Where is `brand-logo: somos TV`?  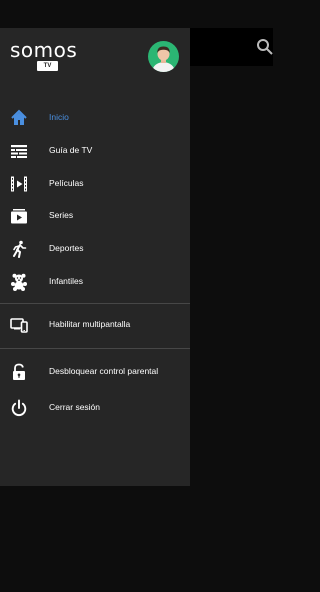
brand-logo: somos TV is located at coordinates (50, 54).